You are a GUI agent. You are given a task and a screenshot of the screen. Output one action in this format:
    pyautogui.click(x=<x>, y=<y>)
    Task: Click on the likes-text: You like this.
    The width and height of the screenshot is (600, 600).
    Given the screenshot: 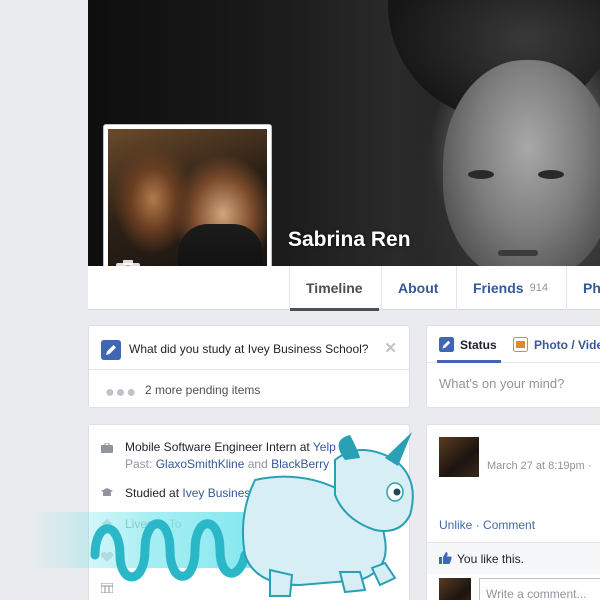 What is the action you would take?
    pyautogui.click(x=490, y=559)
    